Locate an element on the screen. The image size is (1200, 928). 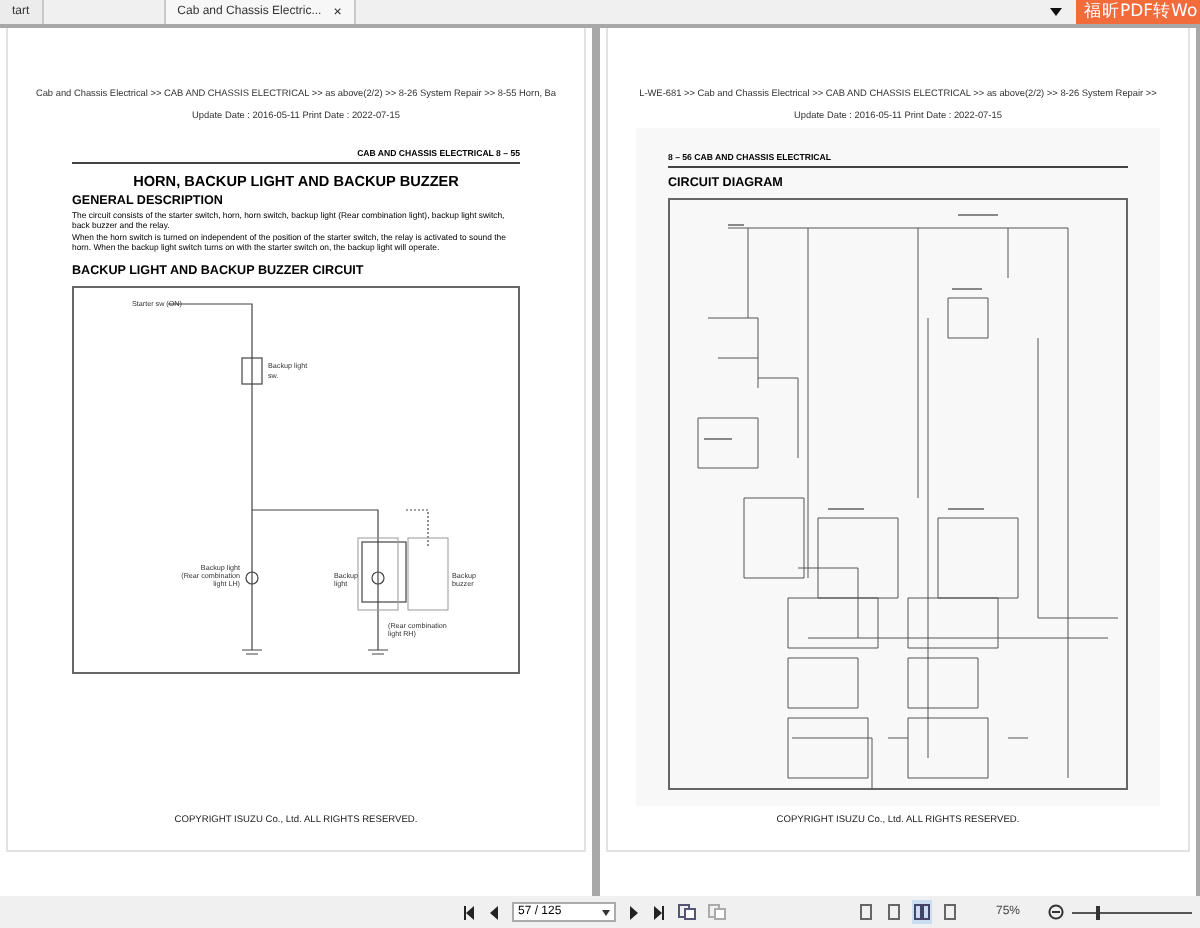
previous-icon is located at coordinates (495, 912).